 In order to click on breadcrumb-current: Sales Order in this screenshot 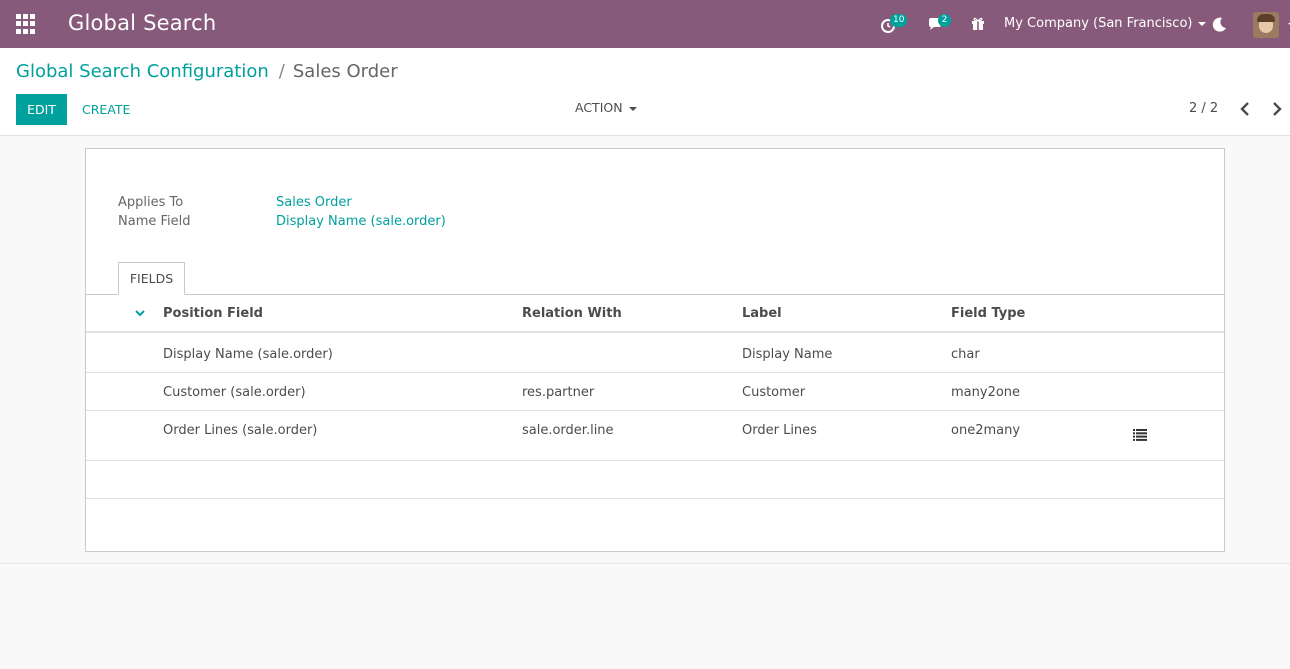, I will do `click(345, 71)`.